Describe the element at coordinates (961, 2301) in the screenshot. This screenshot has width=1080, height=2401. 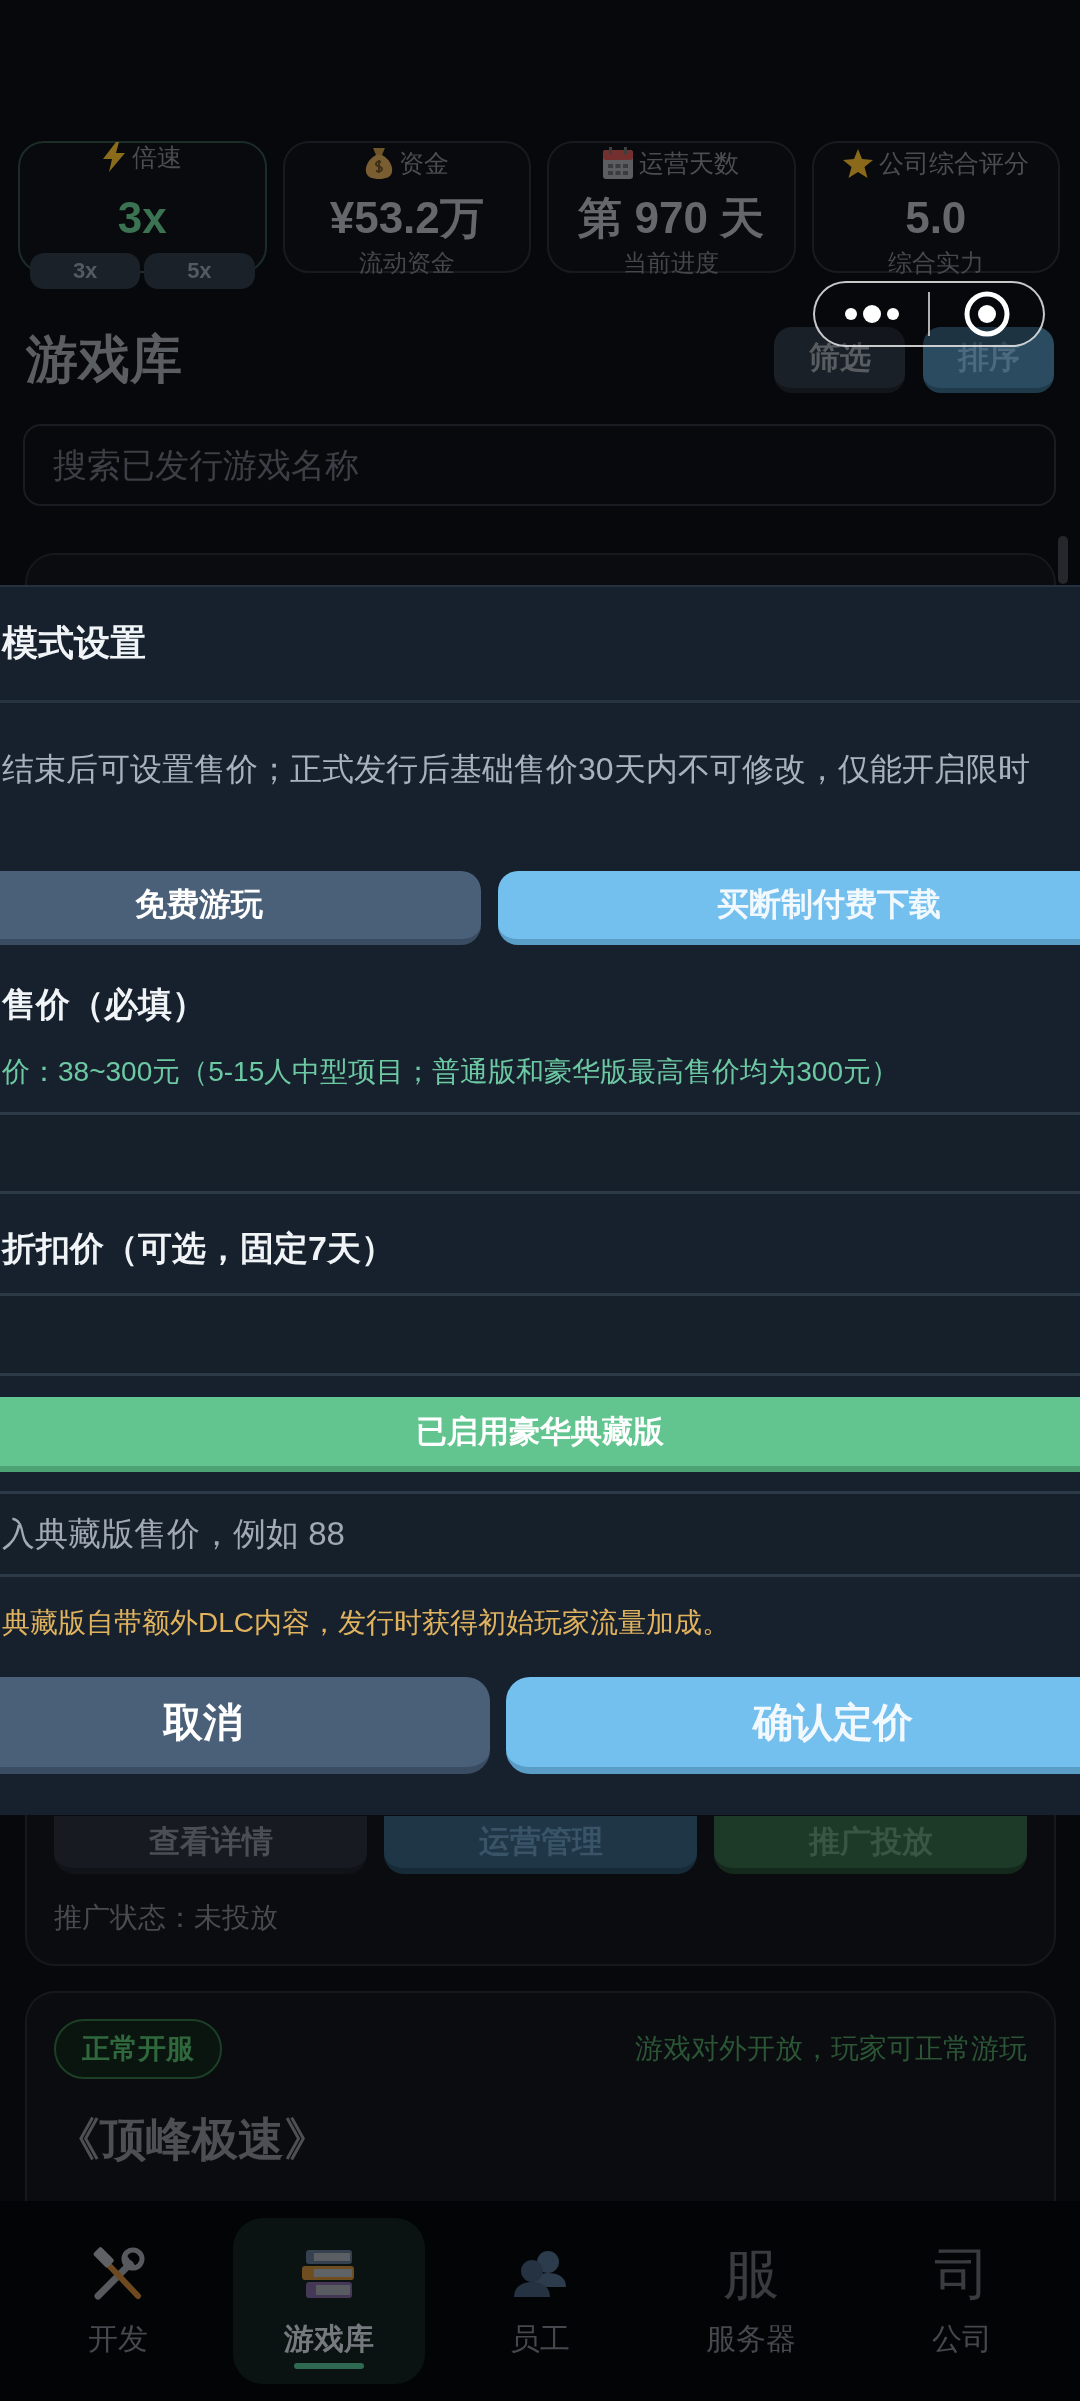
I see `nav-tab: 司 公司` at that location.